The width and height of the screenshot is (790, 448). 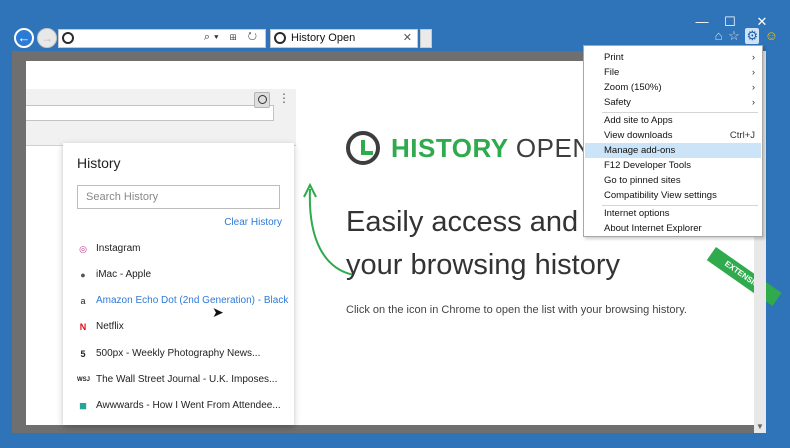 What do you see at coordinates (124, 274) in the screenshot?
I see `history-item-label: iMac - Apple` at bounding box center [124, 274].